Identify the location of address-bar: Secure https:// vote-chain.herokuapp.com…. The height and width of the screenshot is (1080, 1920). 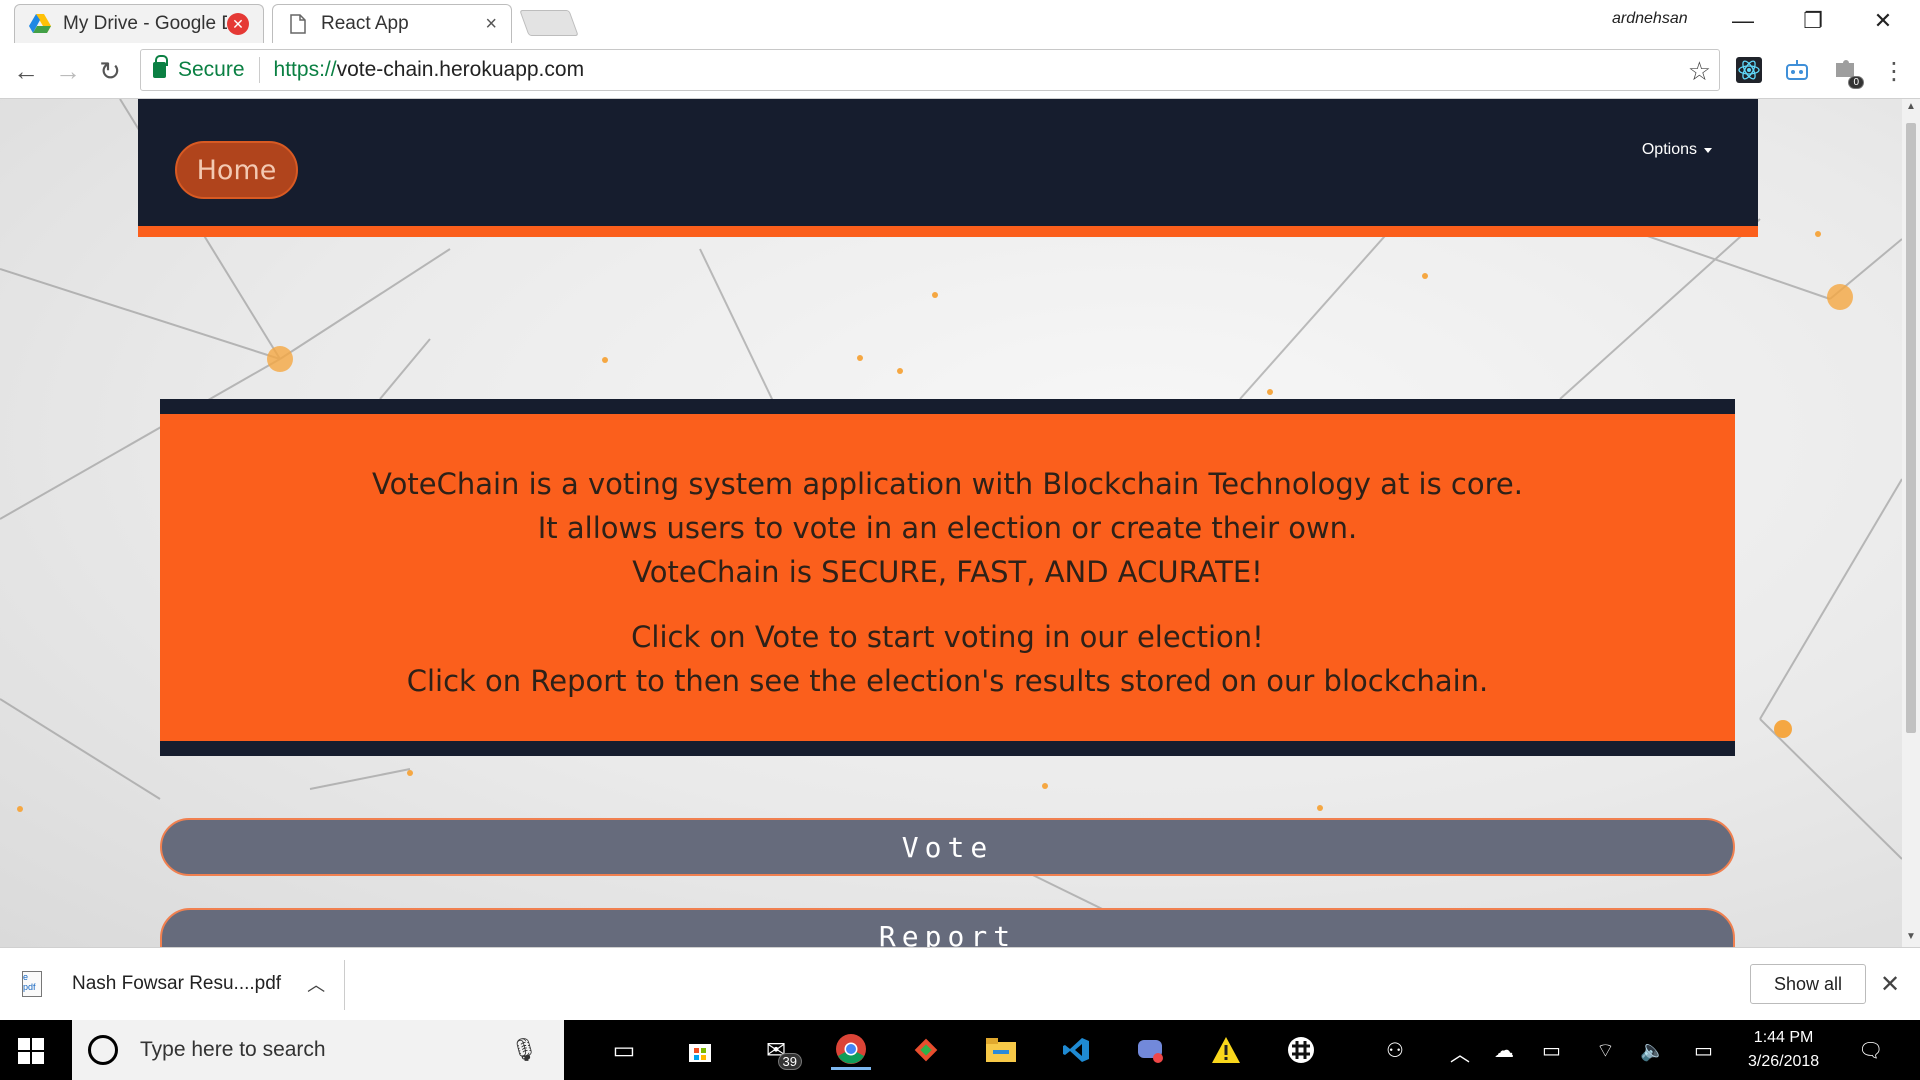
(930, 70).